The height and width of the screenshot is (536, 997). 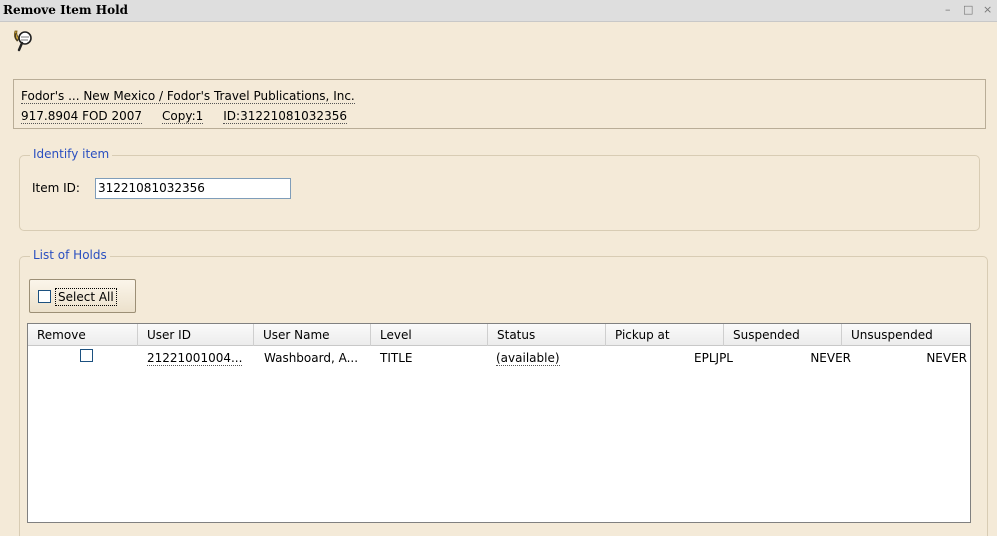 I want to click on copy-number: Copy:1, so click(x=183, y=116).